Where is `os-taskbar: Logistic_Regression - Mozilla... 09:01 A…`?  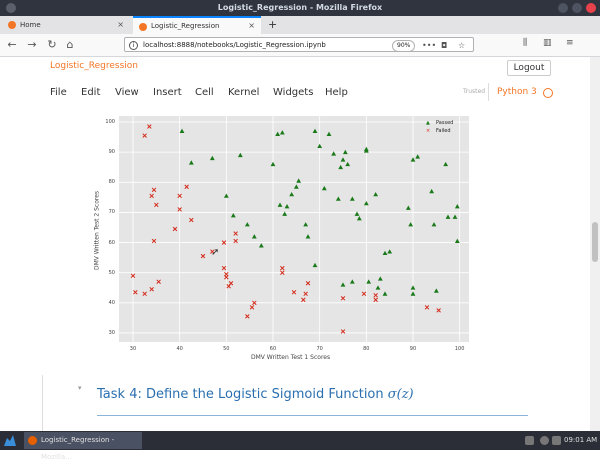
os-taskbar: Logistic_Regression - Mozilla... 09:01 A… is located at coordinates (300, 446).